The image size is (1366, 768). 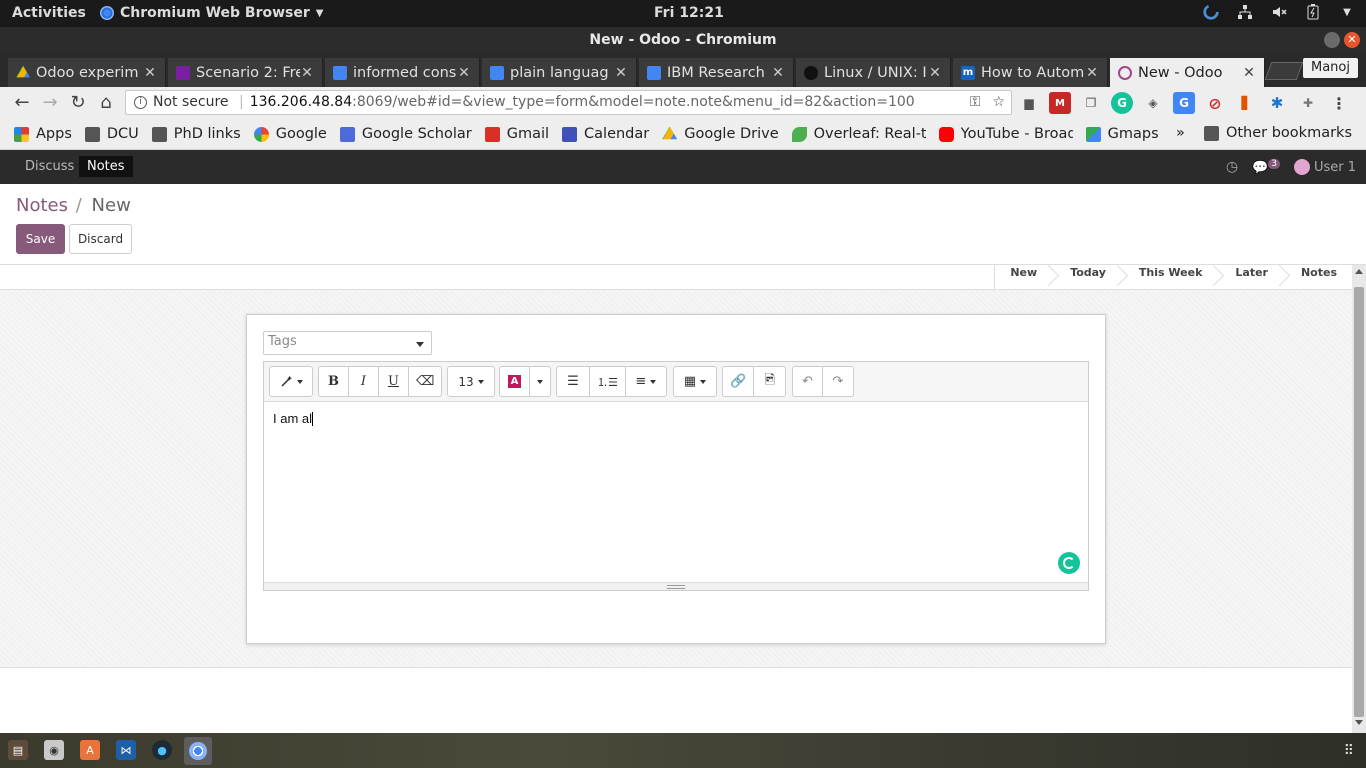 What do you see at coordinates (49, 13) in the screenshot?
I see `activities-button: Activities` at bounding box center [49, 13].